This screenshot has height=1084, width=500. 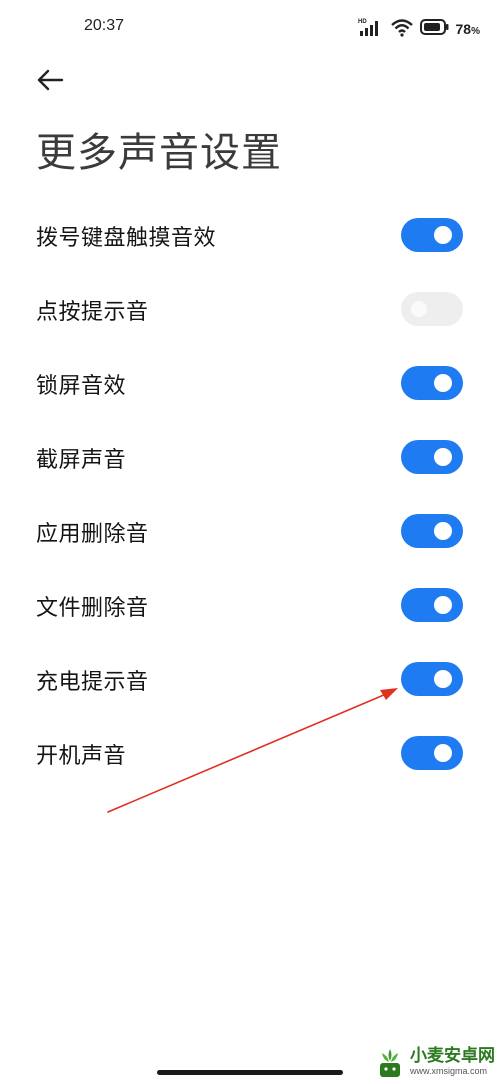 I want to click on wifi-icon, so click(x=402, y=29).